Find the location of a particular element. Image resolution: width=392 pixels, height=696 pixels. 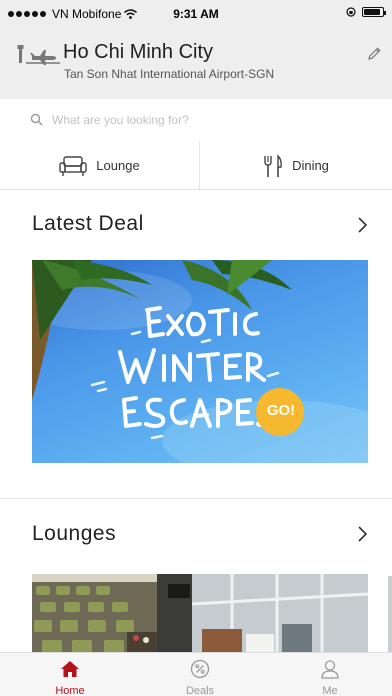

airport-name: Tan Son Nhat International Airport-SGN is located at coordinates (169, 74).